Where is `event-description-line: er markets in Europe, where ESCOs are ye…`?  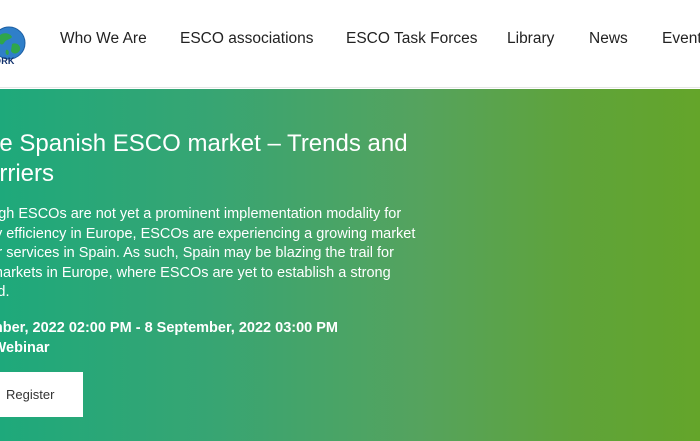 event-description-line: er markets in Europe, where ESCOs are ye… is located at coordinates (195, 272).